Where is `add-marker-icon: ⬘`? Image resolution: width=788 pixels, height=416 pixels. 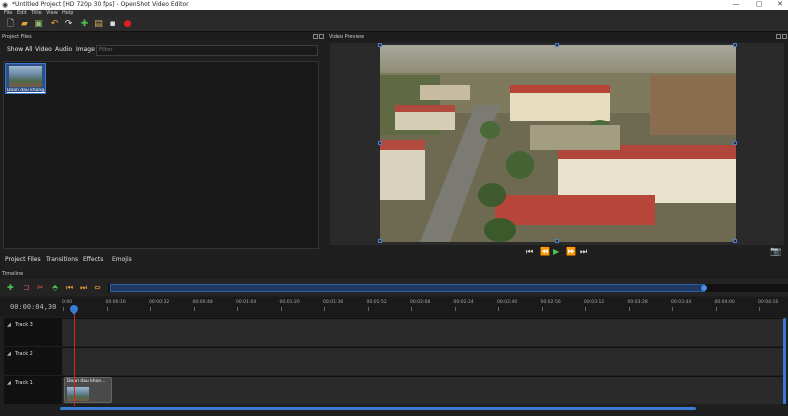
add-marker-icon: ⬘ is located at coordinates (55, 288).